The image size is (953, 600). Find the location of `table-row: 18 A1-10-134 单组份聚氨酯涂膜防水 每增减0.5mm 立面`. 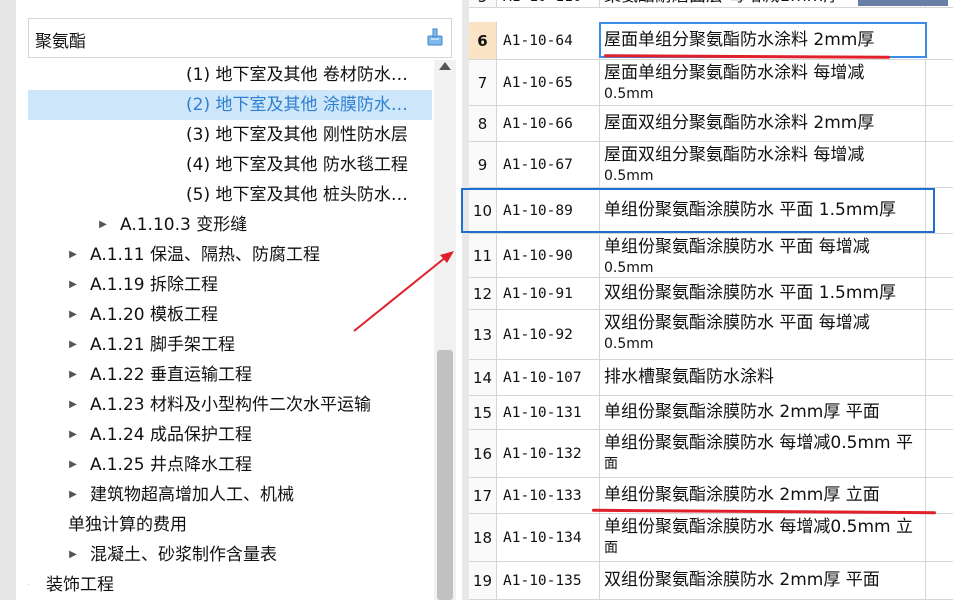

table-row: 18 A1-10-134 单组份聚氨酯涂膜防水 每增减0.5mm 立面 is located at coordinates (707, 538).